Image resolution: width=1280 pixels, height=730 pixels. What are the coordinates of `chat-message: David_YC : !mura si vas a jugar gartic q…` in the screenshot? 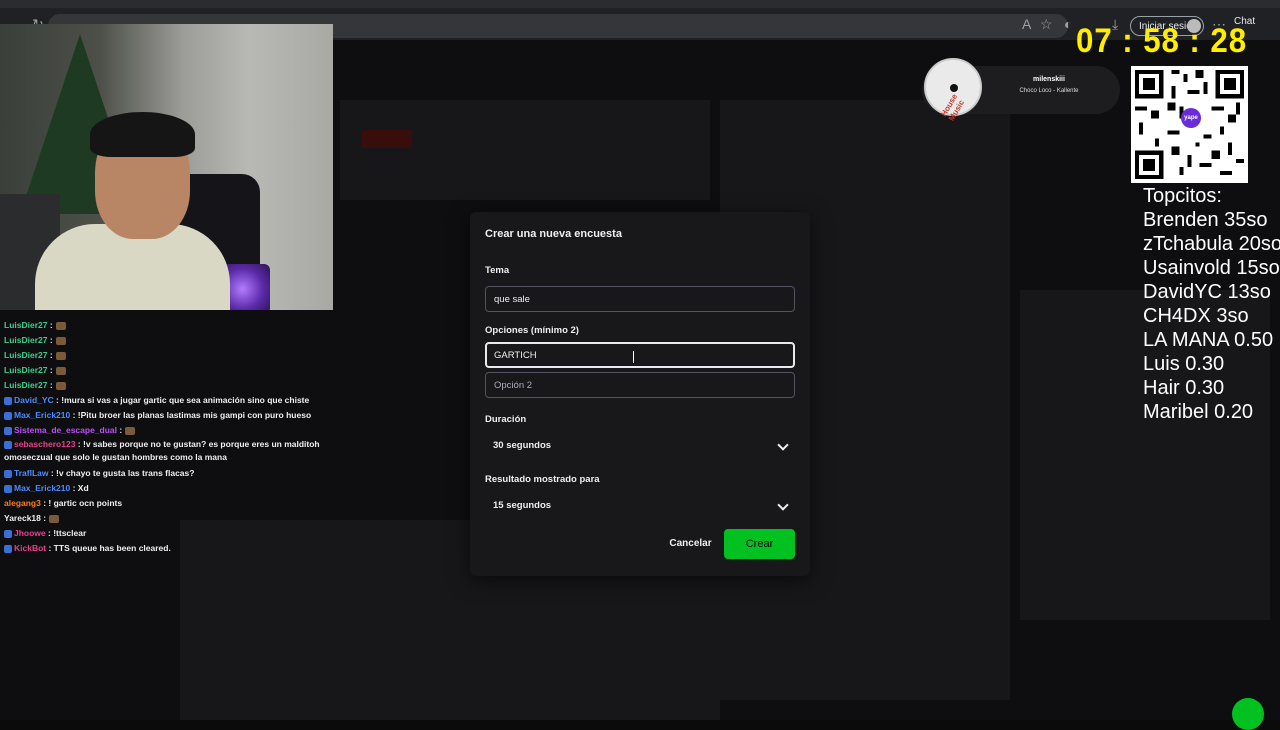 It's located at (166, 400).